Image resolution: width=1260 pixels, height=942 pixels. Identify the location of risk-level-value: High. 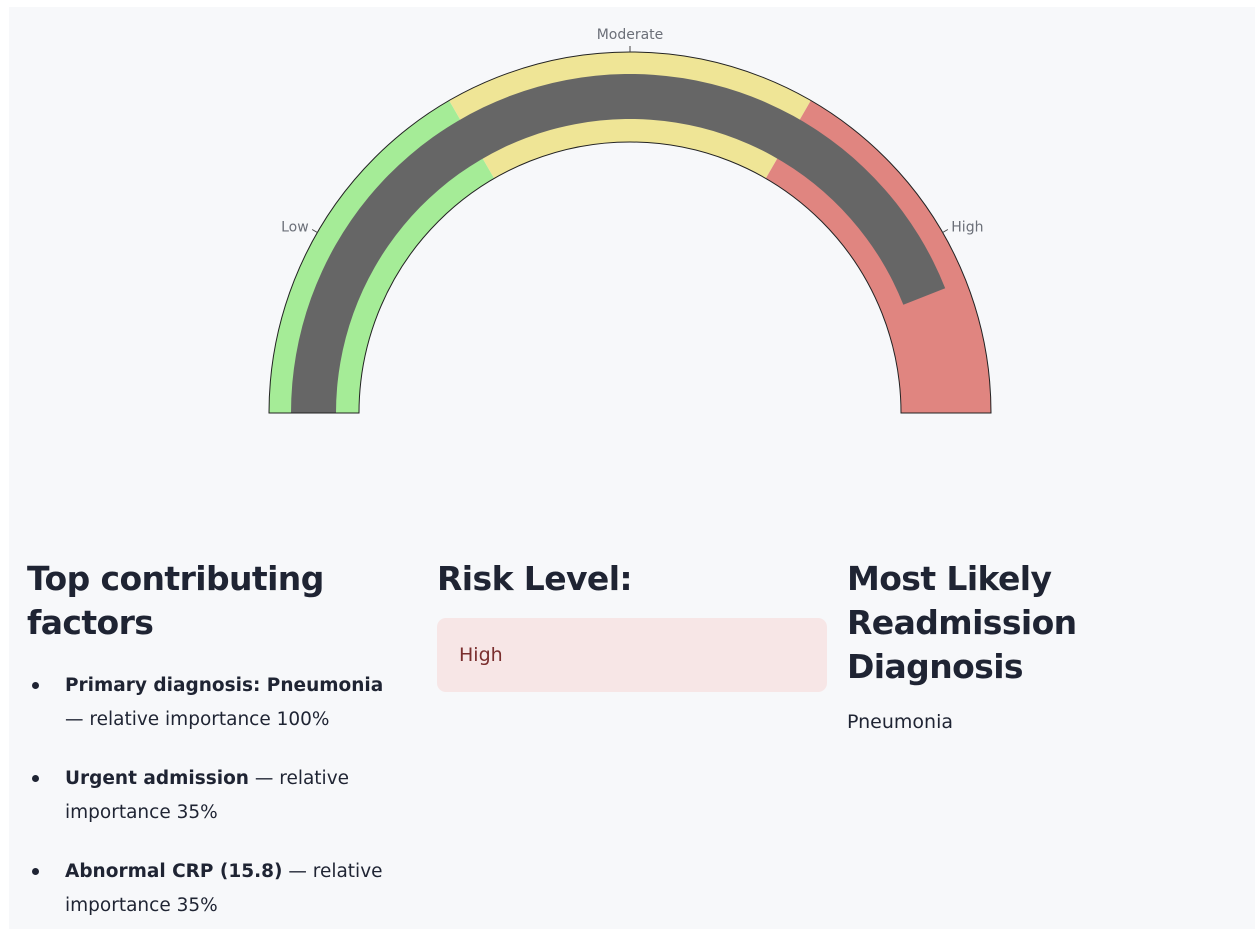
(481, 655).